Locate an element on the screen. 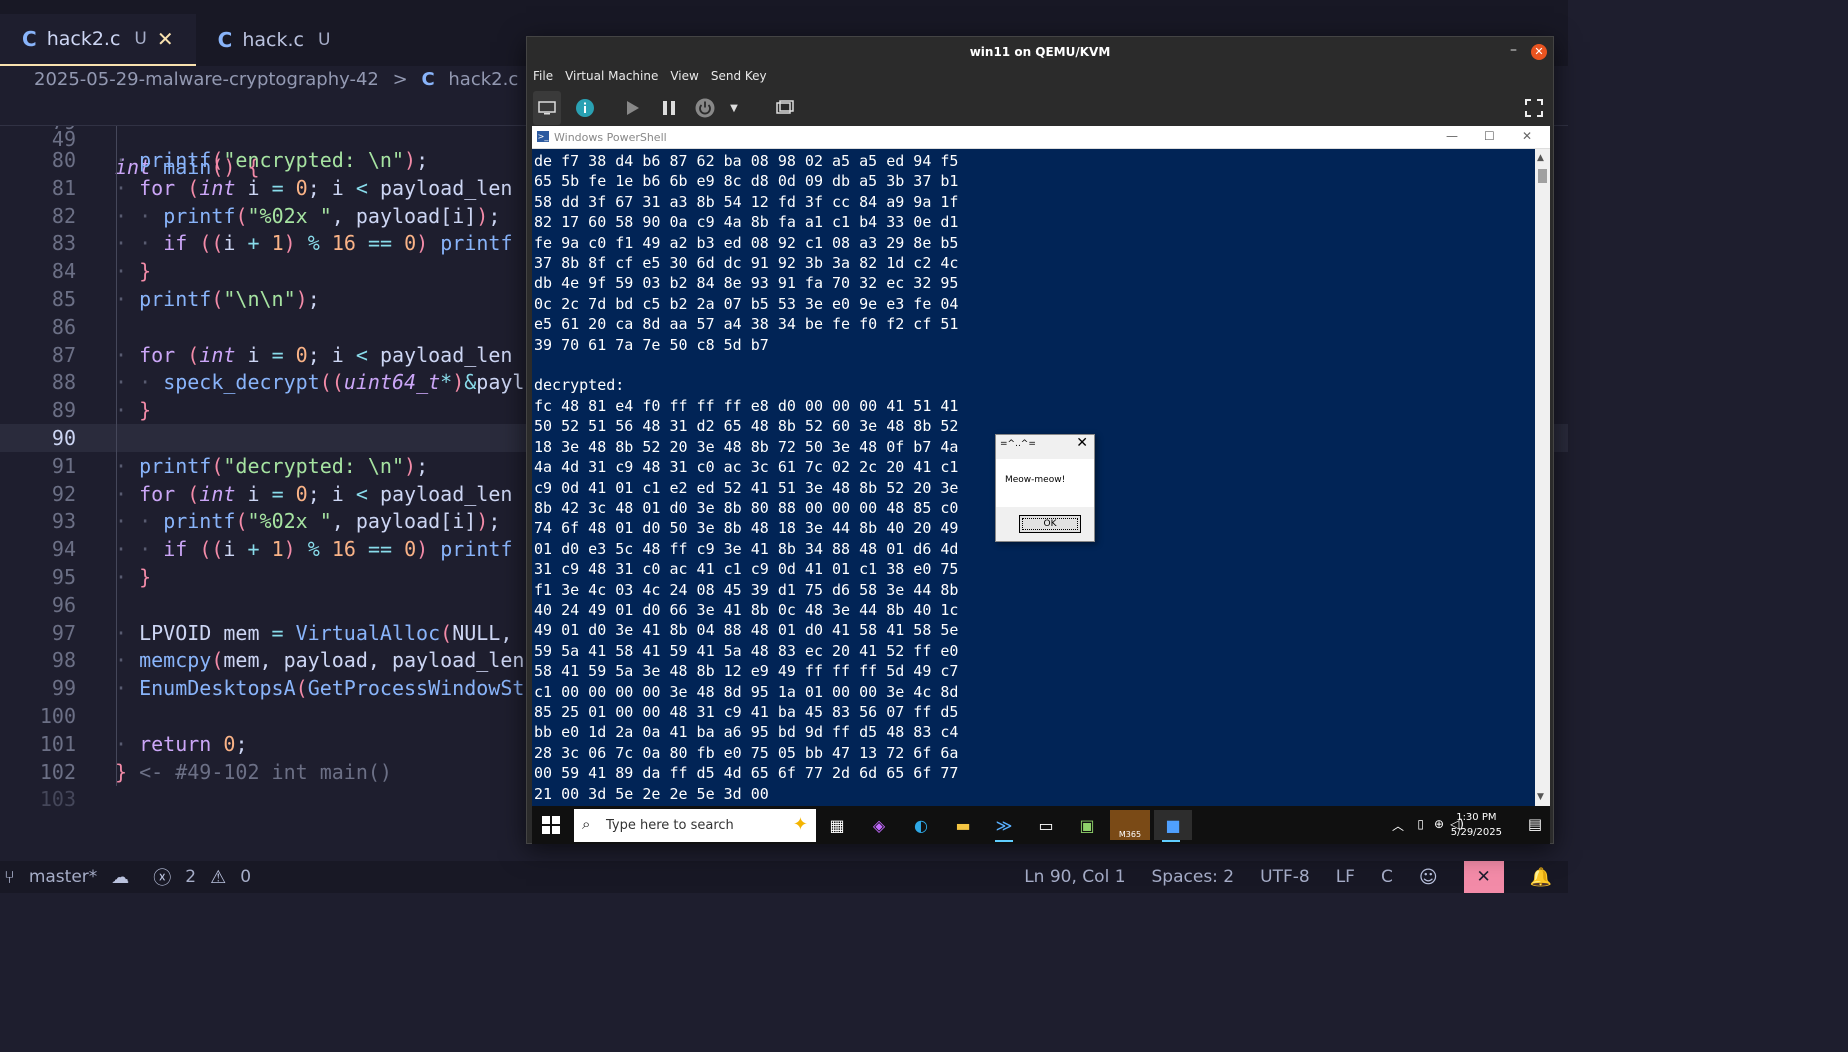  info-icon is located at coordinates (585, 108).